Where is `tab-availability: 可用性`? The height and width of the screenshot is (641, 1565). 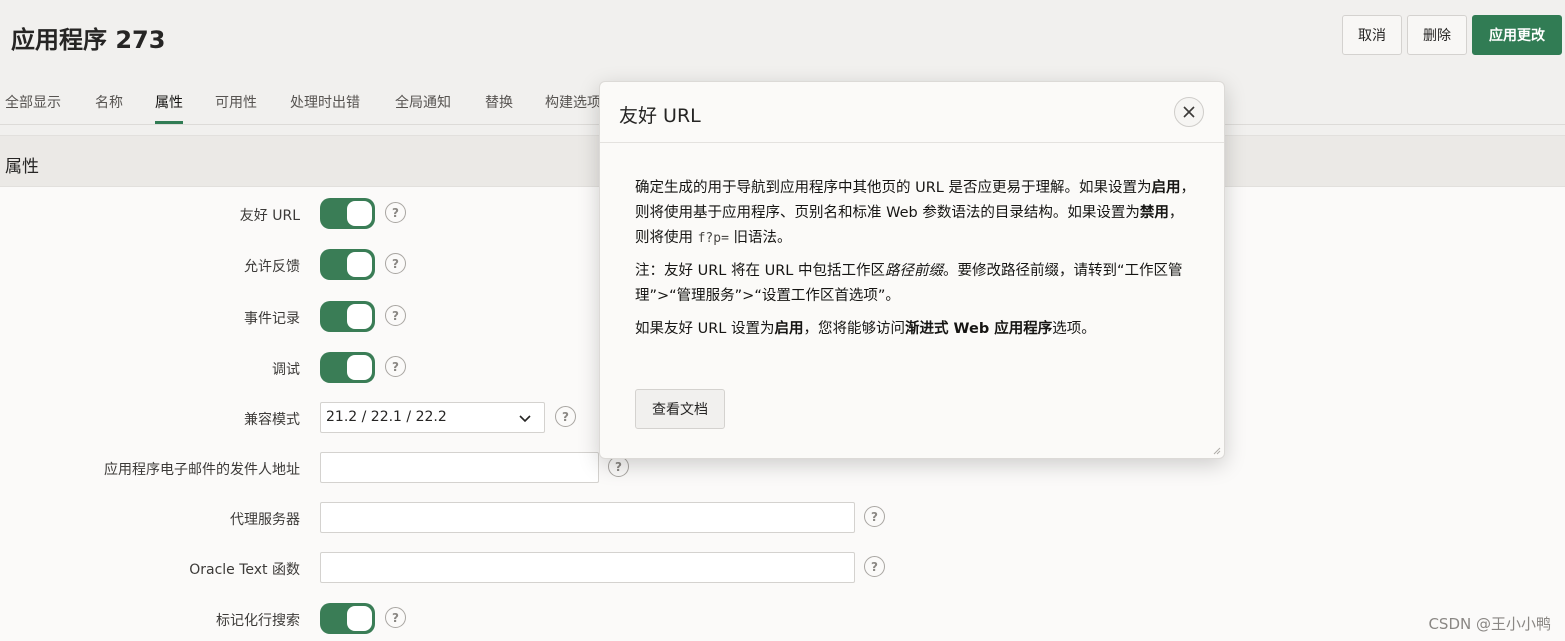 tab-availability: 可用性 is located at coordinates (236, 108).